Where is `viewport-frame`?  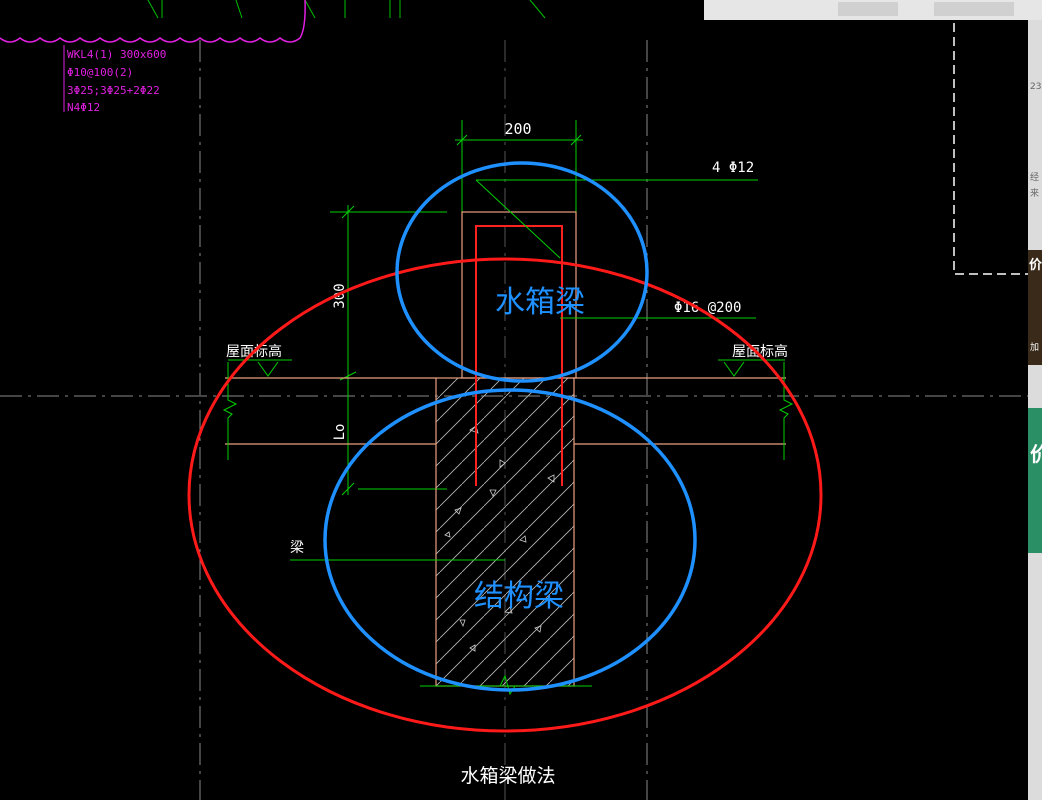 viewport-frame is located at coordinates (994, 146).